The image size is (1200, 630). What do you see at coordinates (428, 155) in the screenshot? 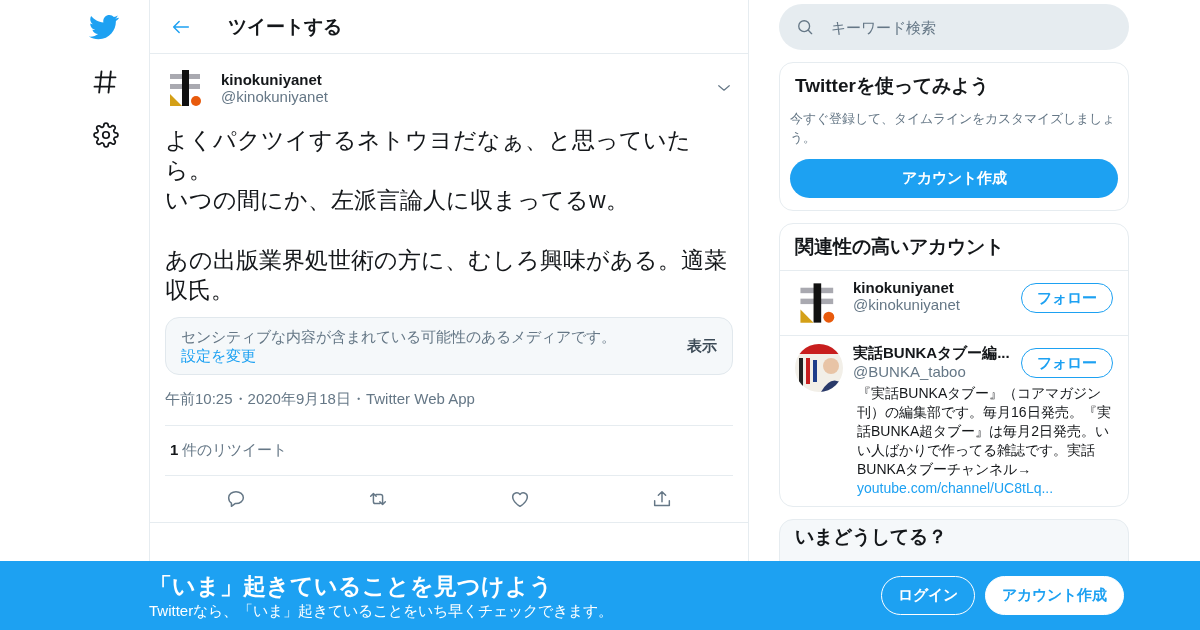
I see `tweet-text-line: よくパクツイするネトウヨだなぁ、と思っていたら。` at bounding box center [428, 155].